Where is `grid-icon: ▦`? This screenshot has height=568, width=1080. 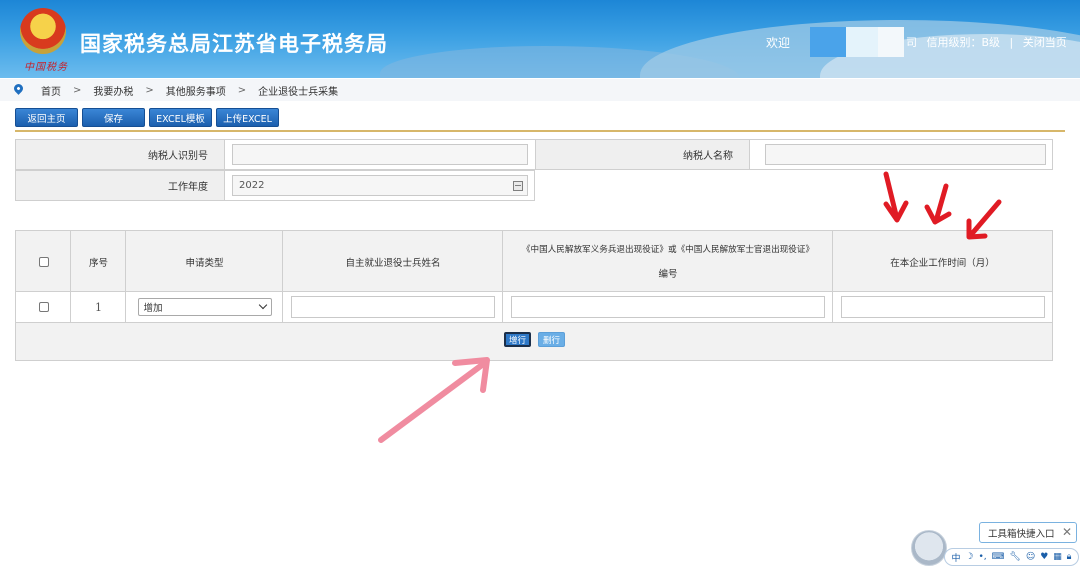
grid-icon: ▦ is located at coordinates (1057, 557).